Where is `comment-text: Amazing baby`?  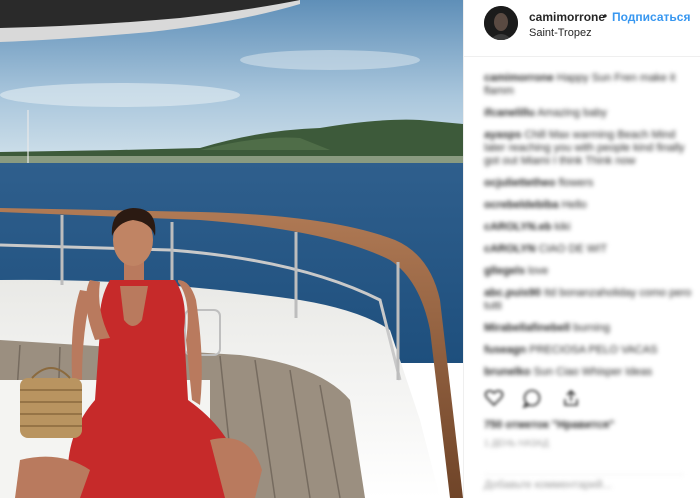
comment-text: Amazing baby is located at coordinates (572, 113).